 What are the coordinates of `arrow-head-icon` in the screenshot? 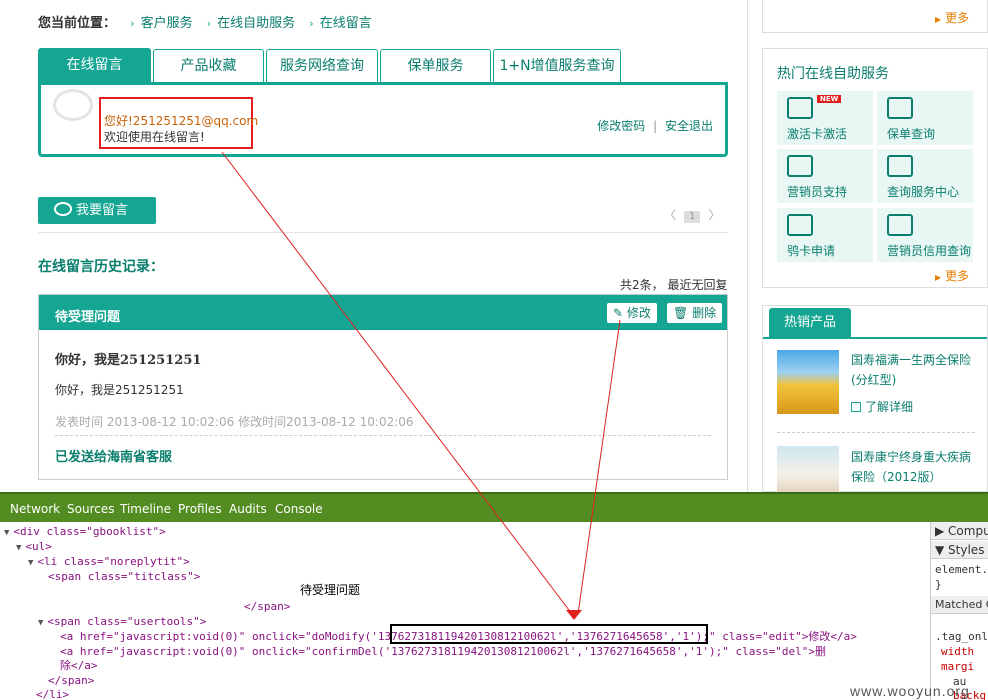 It's located at (574, 615).